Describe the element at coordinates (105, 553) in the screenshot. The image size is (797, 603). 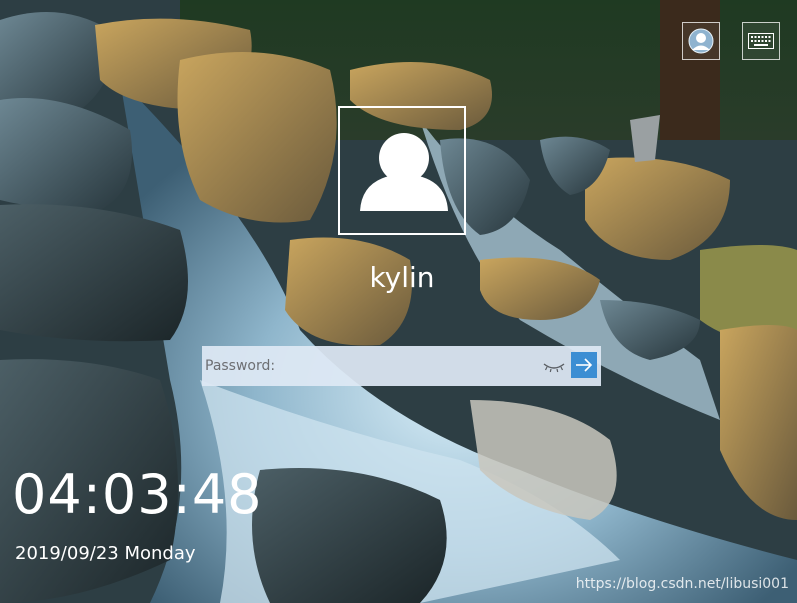
I see `clock-date: 2019/09/23 Monday` at that location.